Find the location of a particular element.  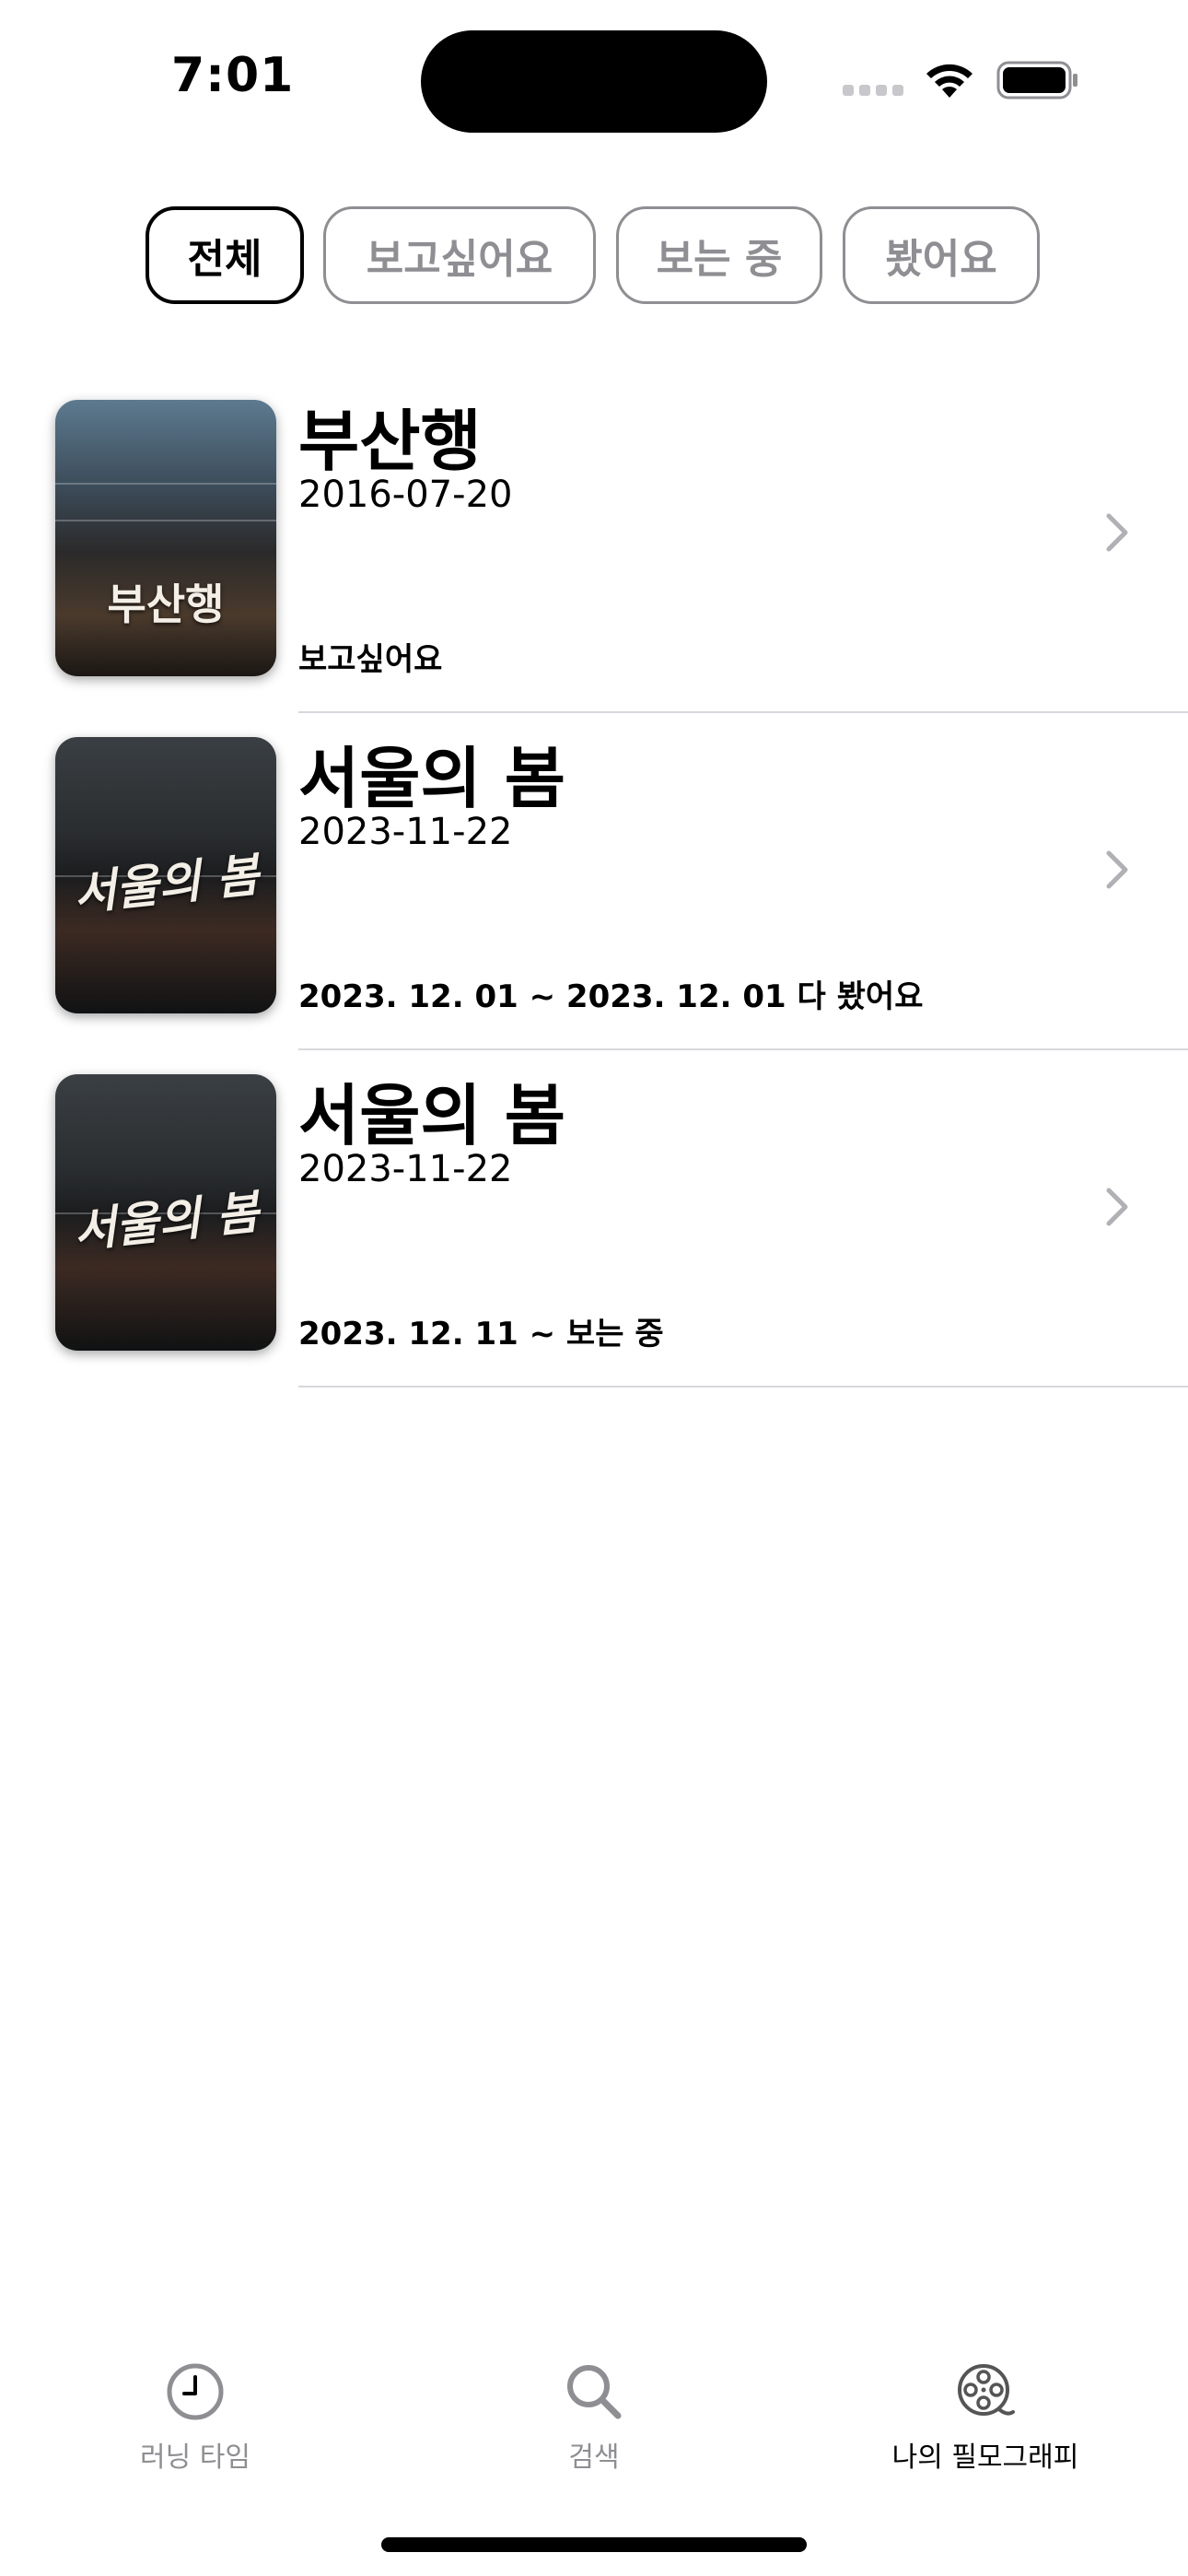

filter-chip-watching: 보는 중 is located at coordinates (719, 255).